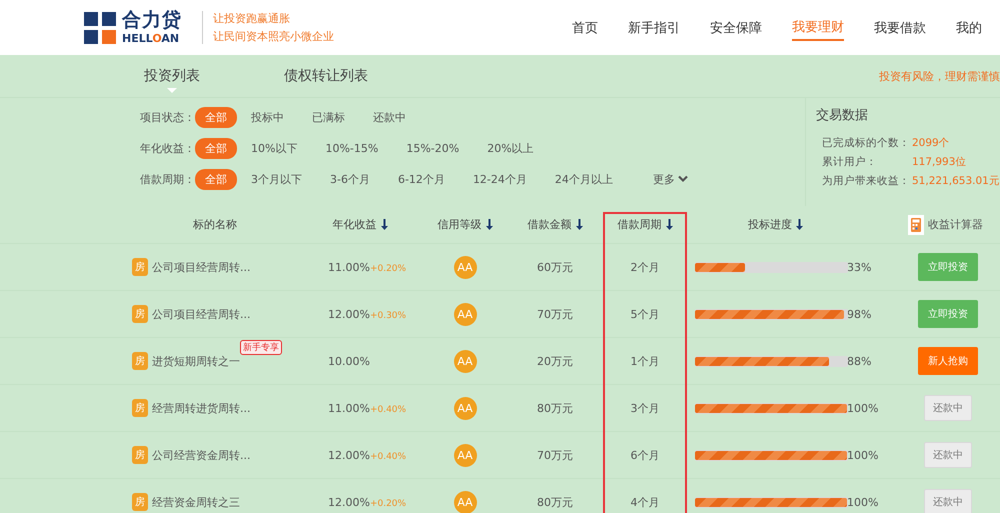  Describe the element at coordinates (969, 28) in the screenshot. I see `nav-item: 我的` at that location.